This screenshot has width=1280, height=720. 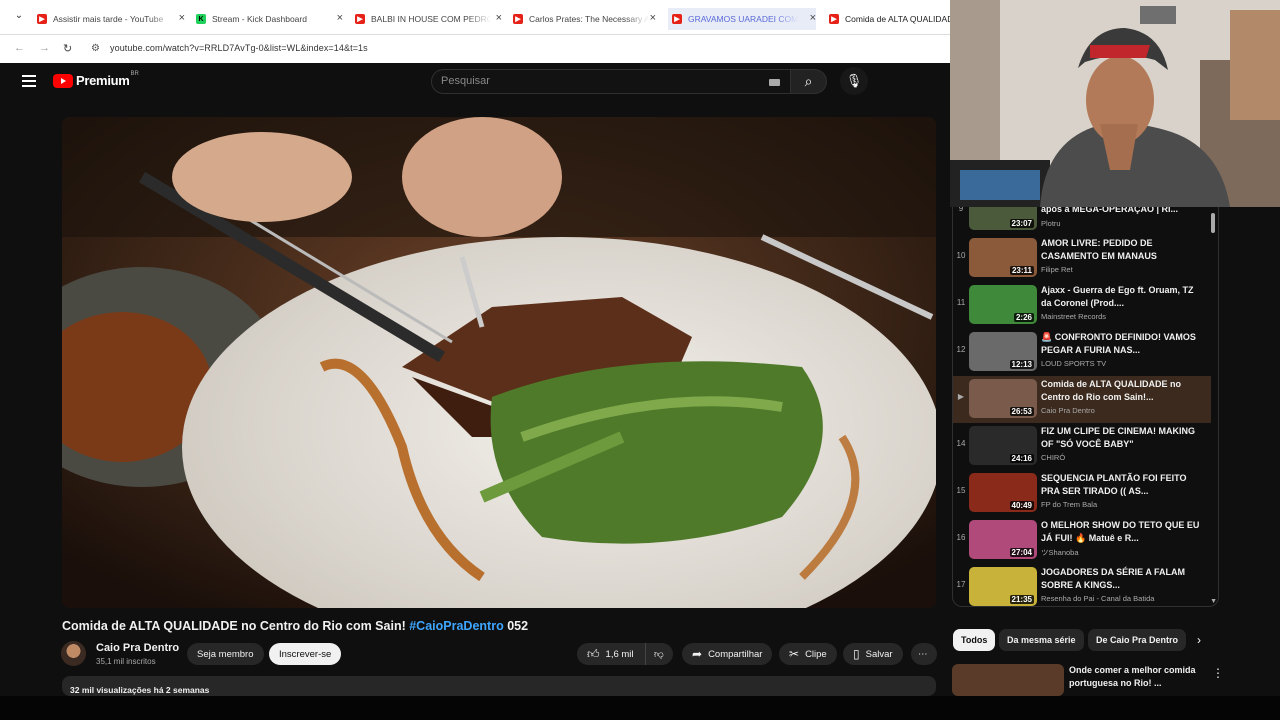 I want to click on tab-4: ▶ Carlos Prates: The Necessary A ×, so click(x=584, y=19).